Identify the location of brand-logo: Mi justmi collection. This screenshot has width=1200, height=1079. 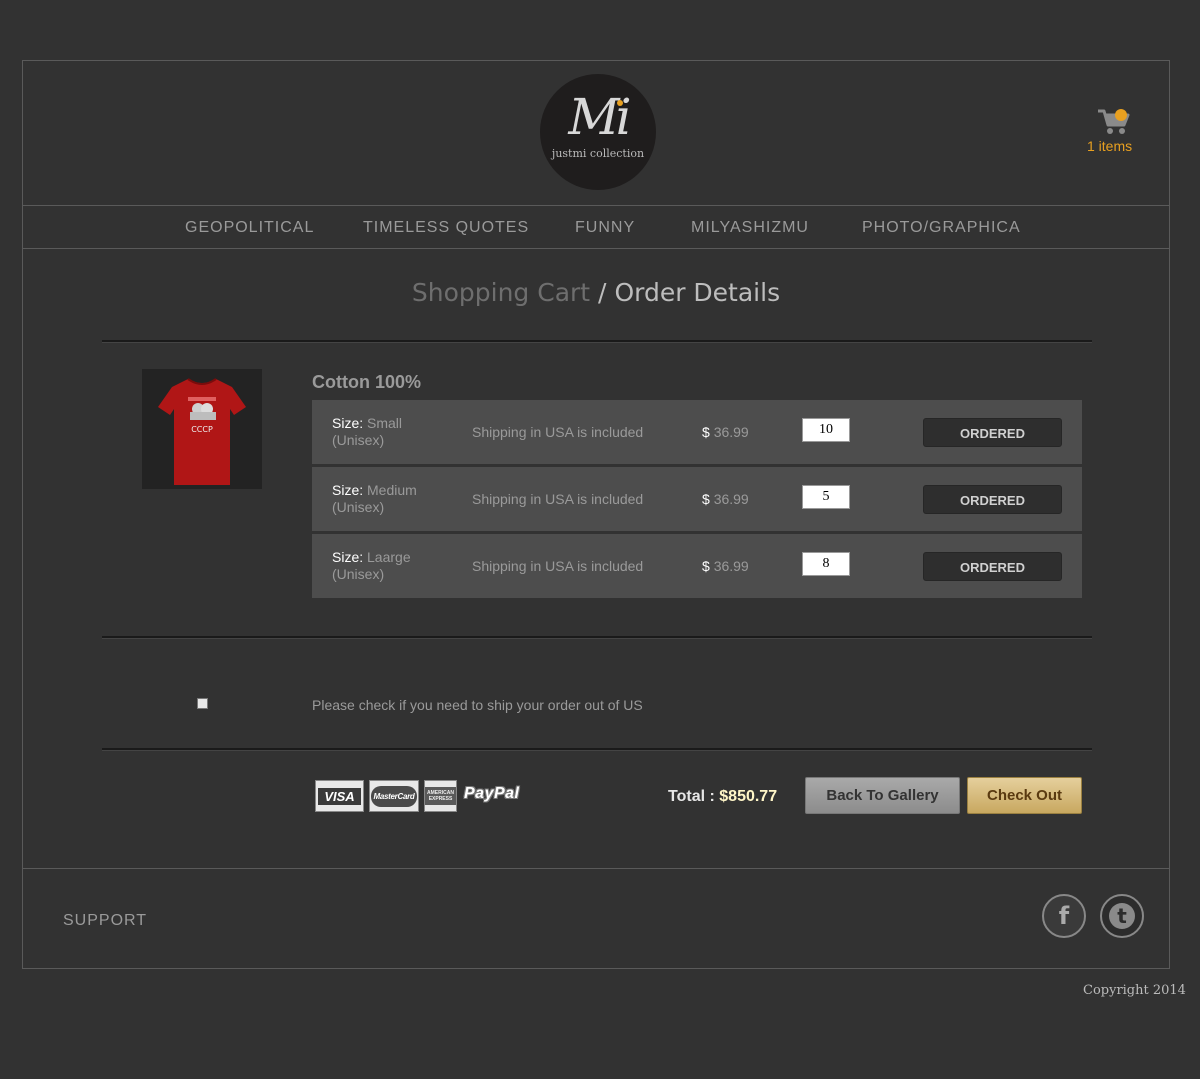
(598, 132).